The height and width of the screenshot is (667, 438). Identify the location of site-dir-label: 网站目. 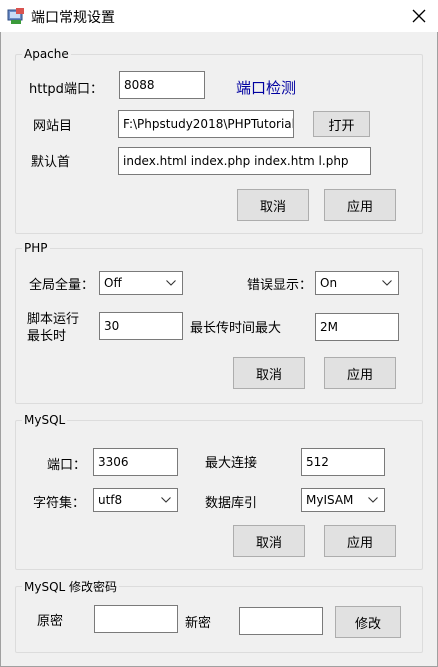
(53, 126).